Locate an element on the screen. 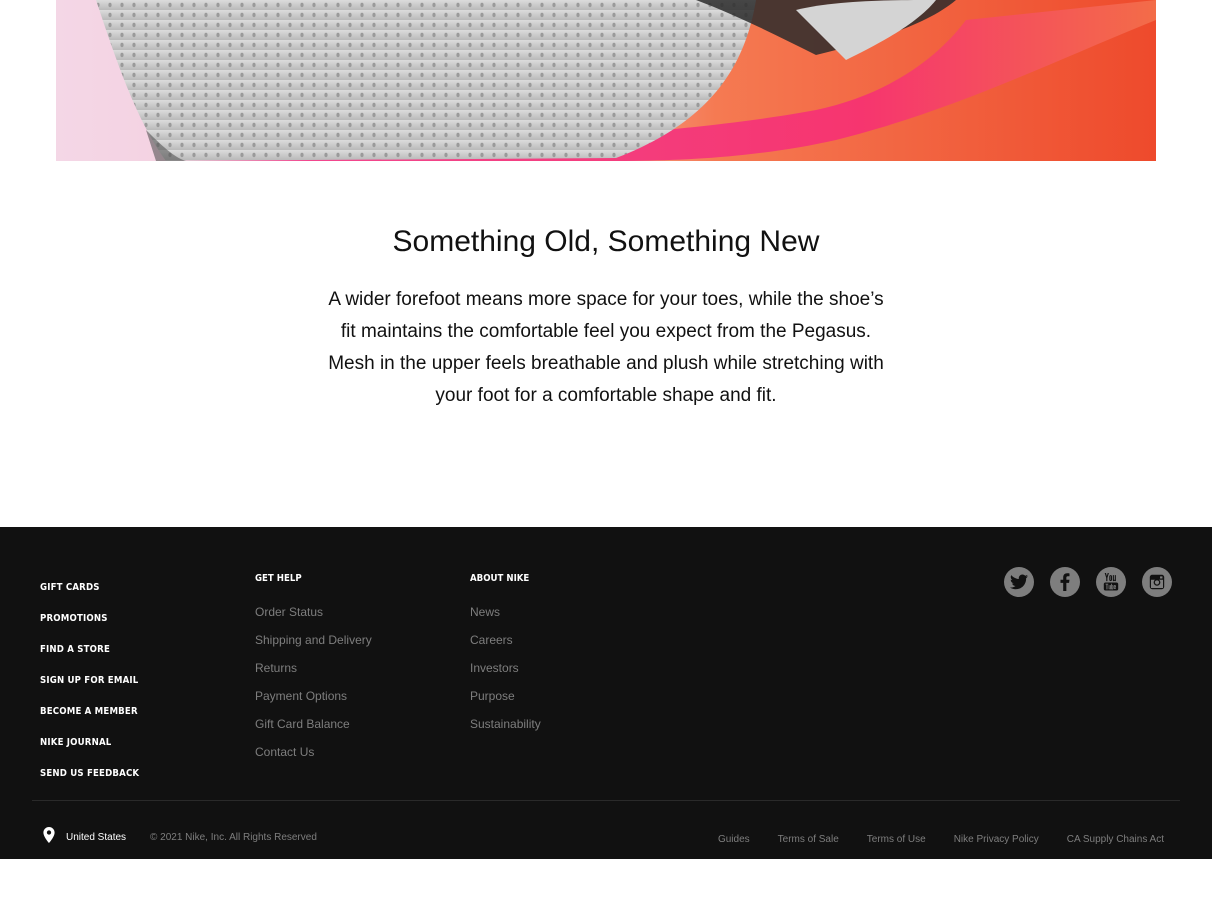  twitter-icon is located at coordinates (1019, 582).